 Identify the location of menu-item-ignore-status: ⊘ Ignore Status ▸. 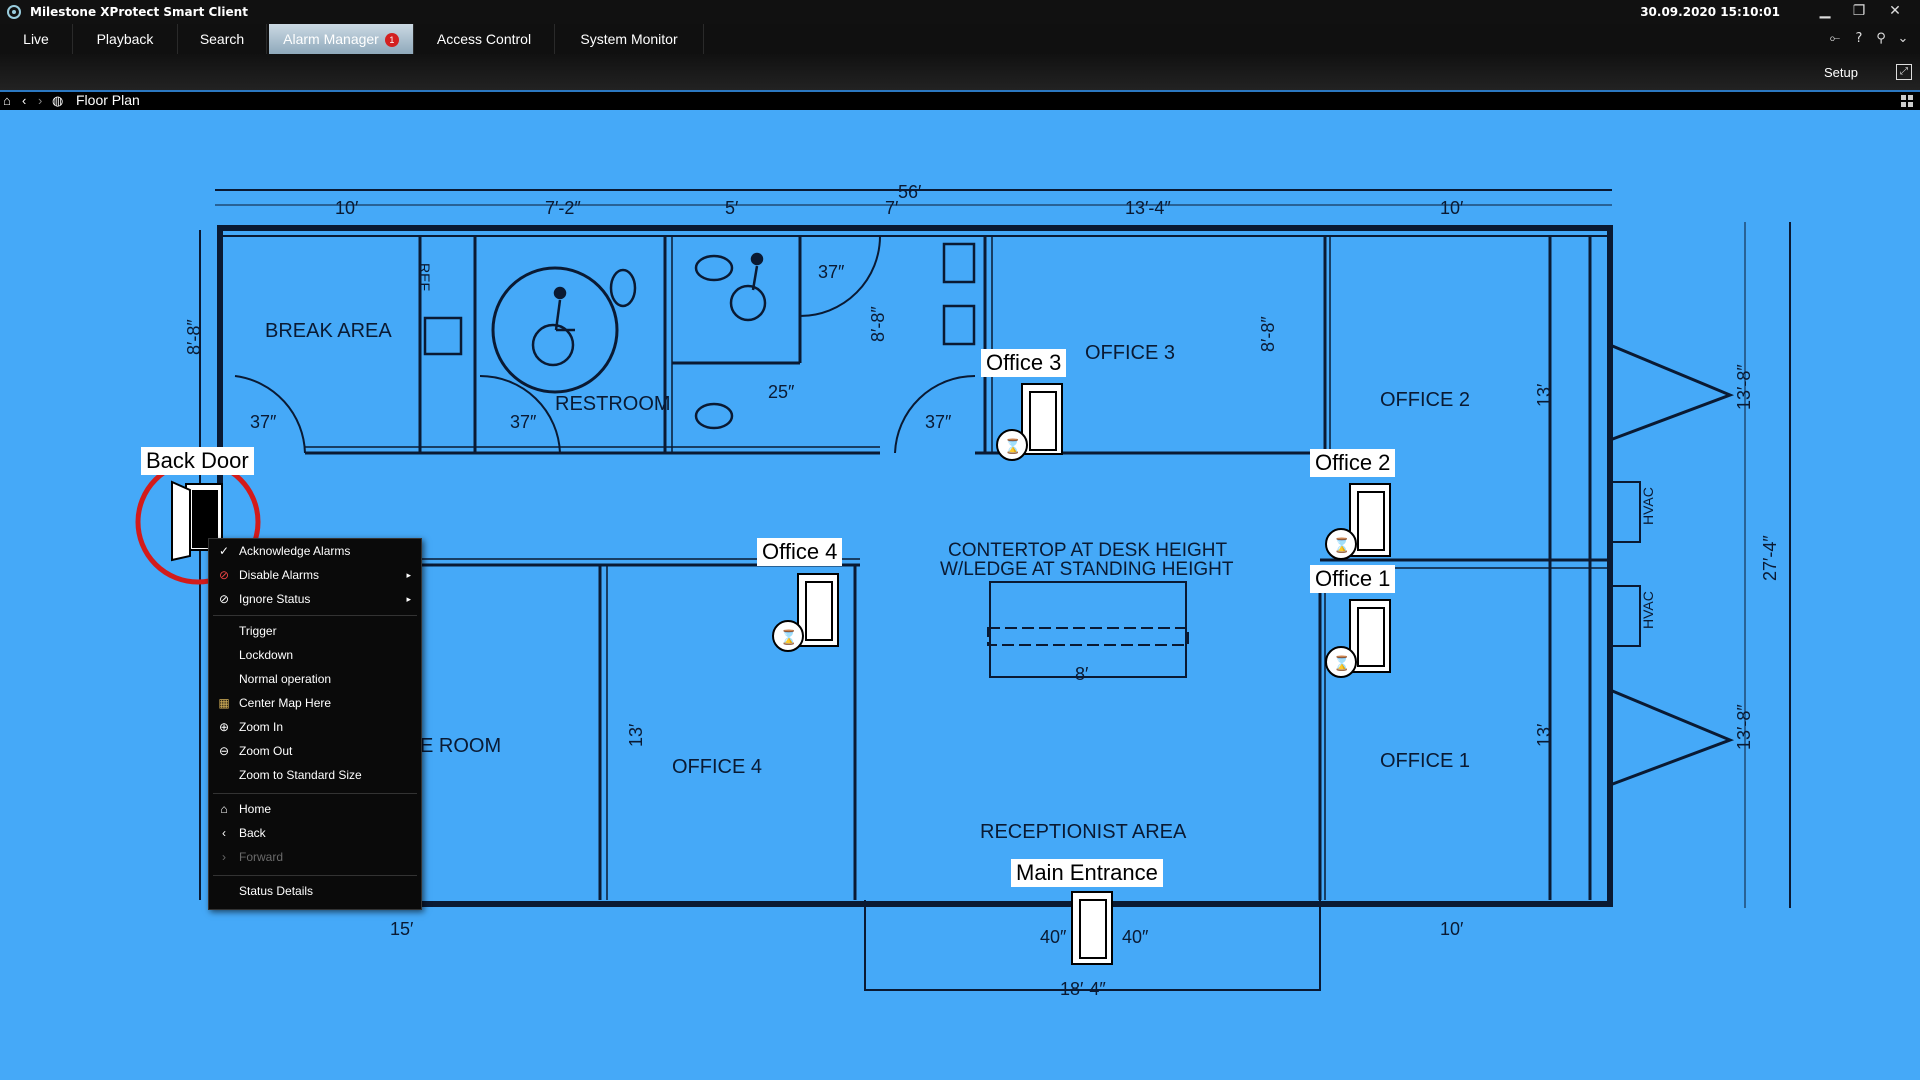
(315, 599).